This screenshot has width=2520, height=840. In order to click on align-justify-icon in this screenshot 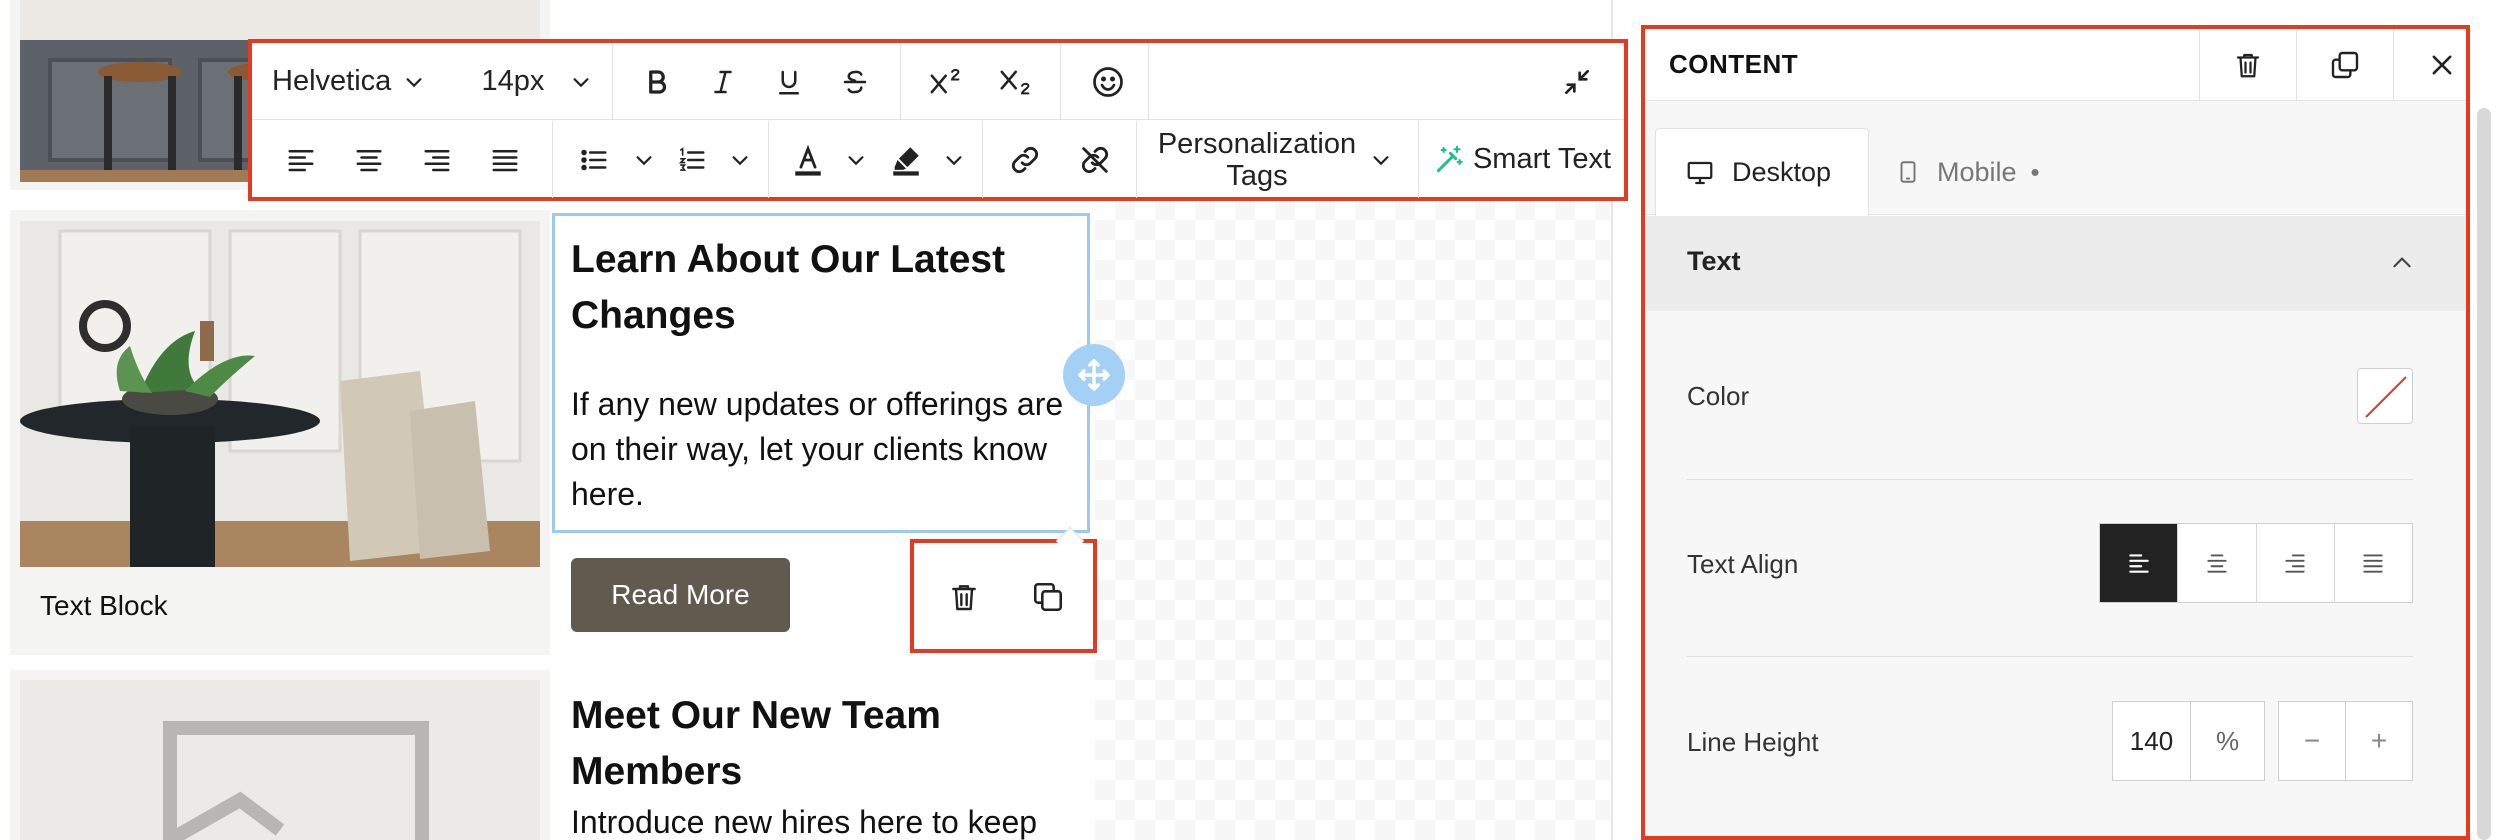, I will do `click(505, 160)`.